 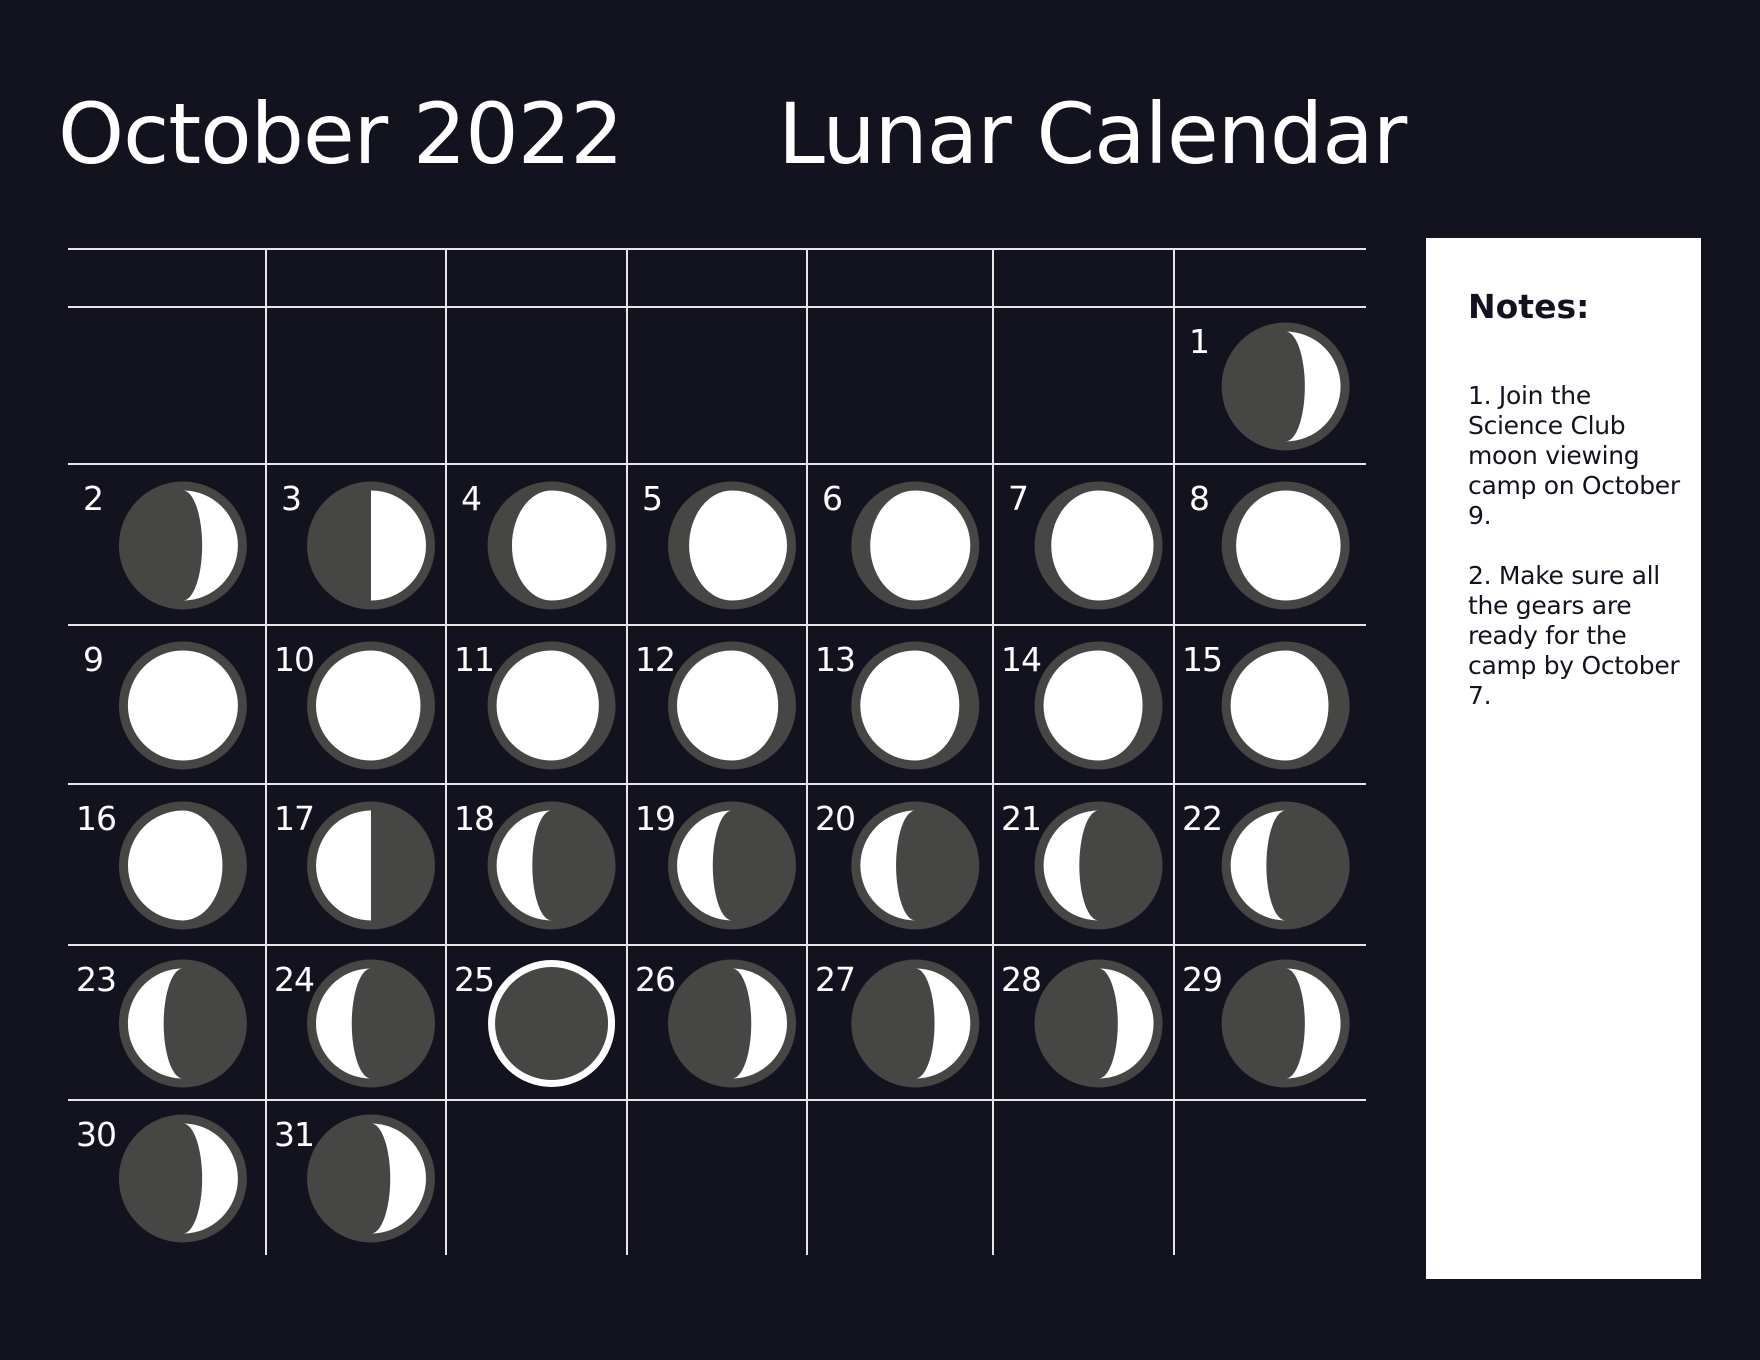 What do you see at coordinates (96, 979) in the screenshot?
I see `day-number: 23` at bounding box center [96, 979].